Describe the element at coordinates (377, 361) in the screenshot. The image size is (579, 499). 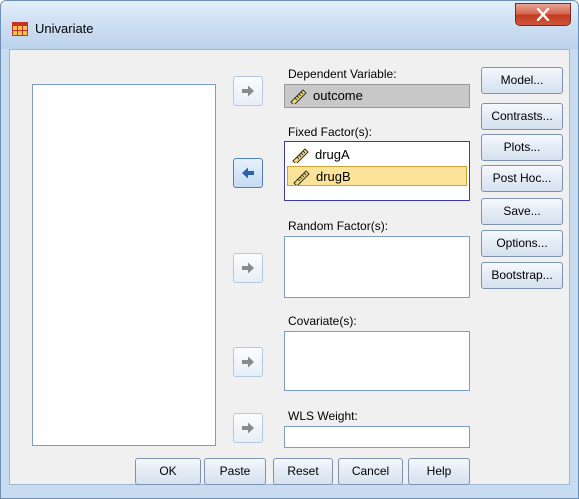
I see `covariates-list` at that location.